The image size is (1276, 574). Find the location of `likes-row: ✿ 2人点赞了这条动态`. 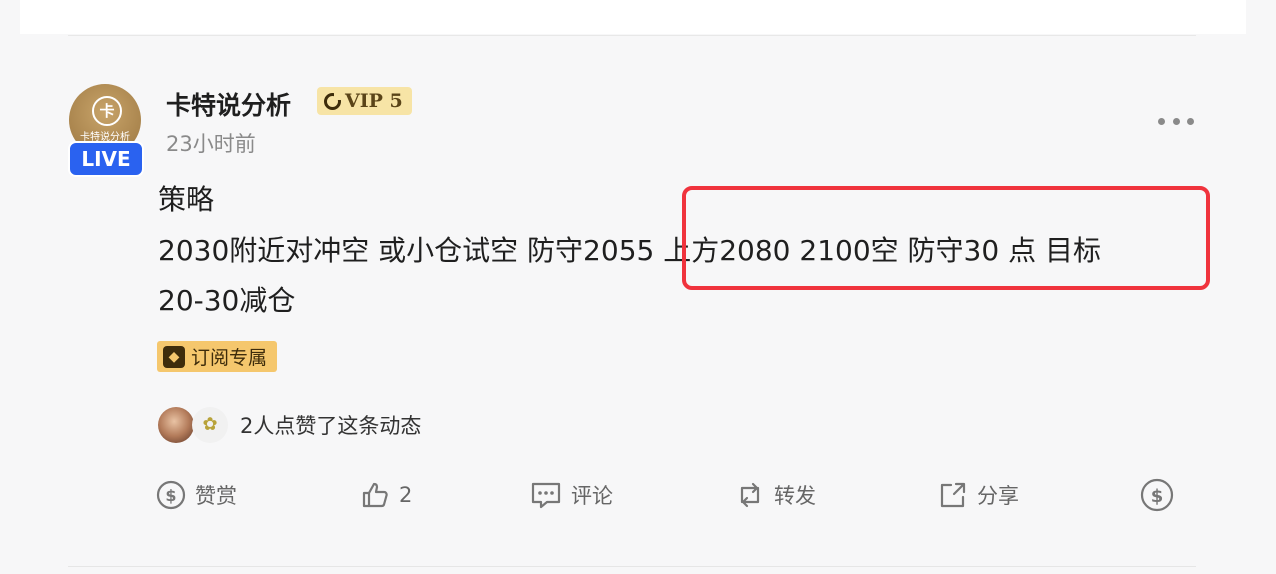

likes-row: ✿ 2人点赞了这条动态 is located at coordinates (289, 425).